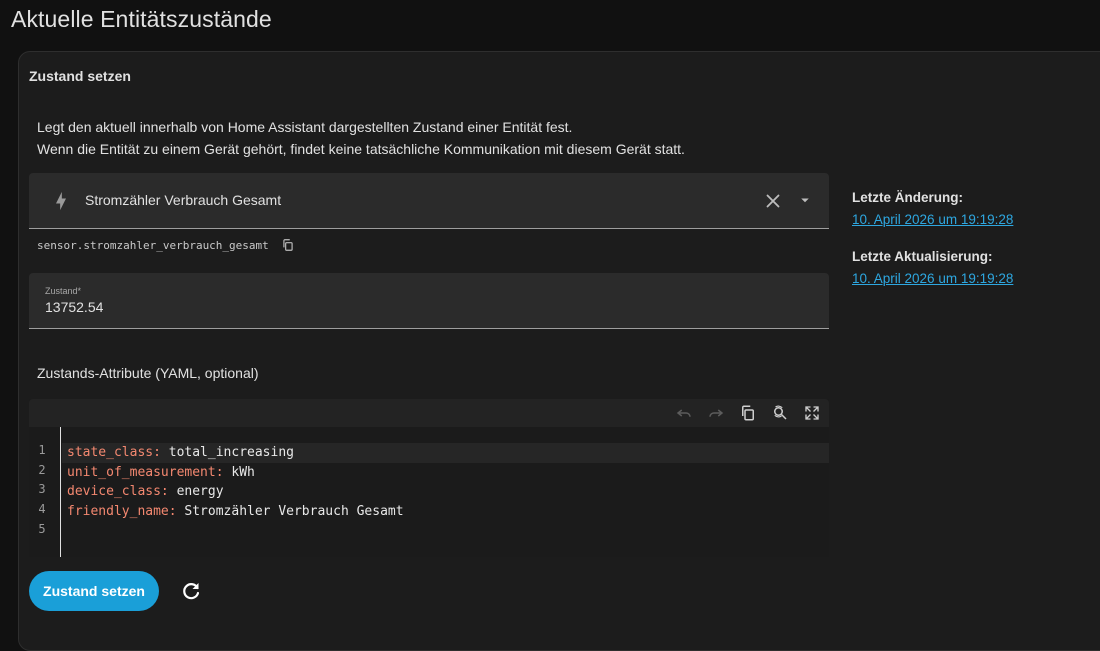 The width and height of the screenshot is (1100, 651). What do you see at coordinates (200, 491) in the screenshot?
I see `yaml-value: energy` at bounding box center [200, 491].